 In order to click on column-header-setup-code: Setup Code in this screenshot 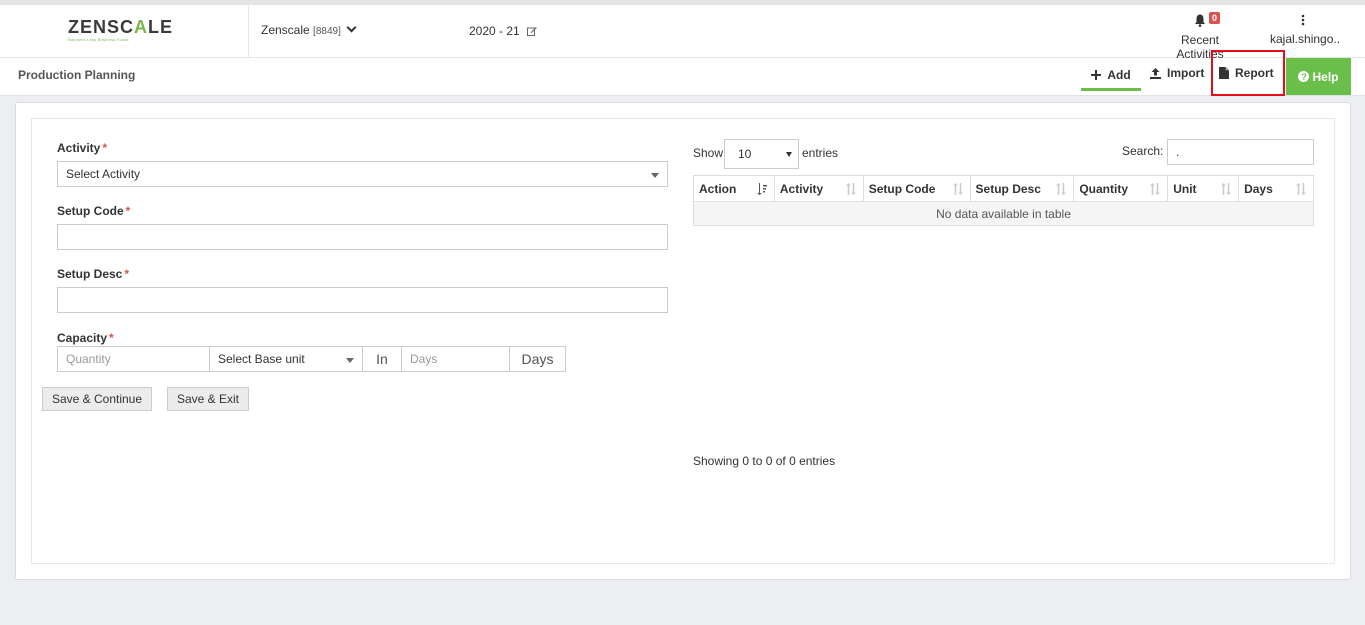, I will do `click(916, 188)`.